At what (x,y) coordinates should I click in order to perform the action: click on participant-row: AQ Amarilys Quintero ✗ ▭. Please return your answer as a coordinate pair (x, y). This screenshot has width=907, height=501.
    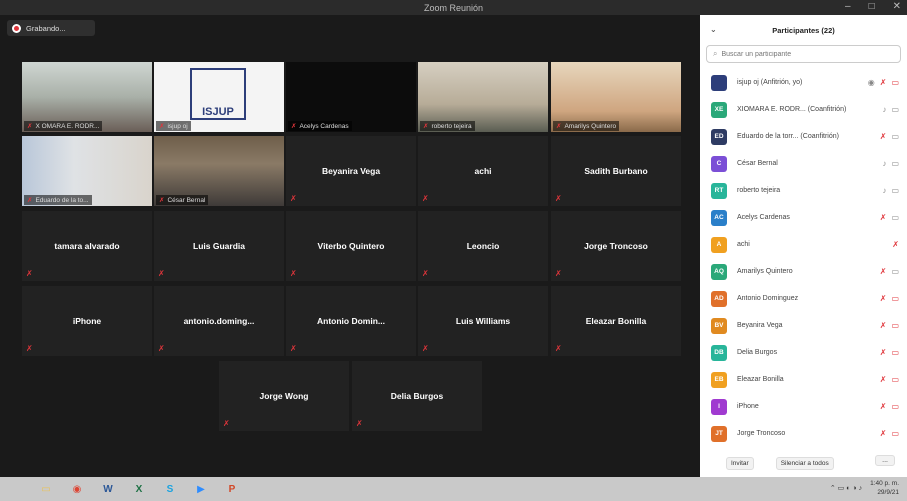
    Looking at the image, I should click on (803, 271).